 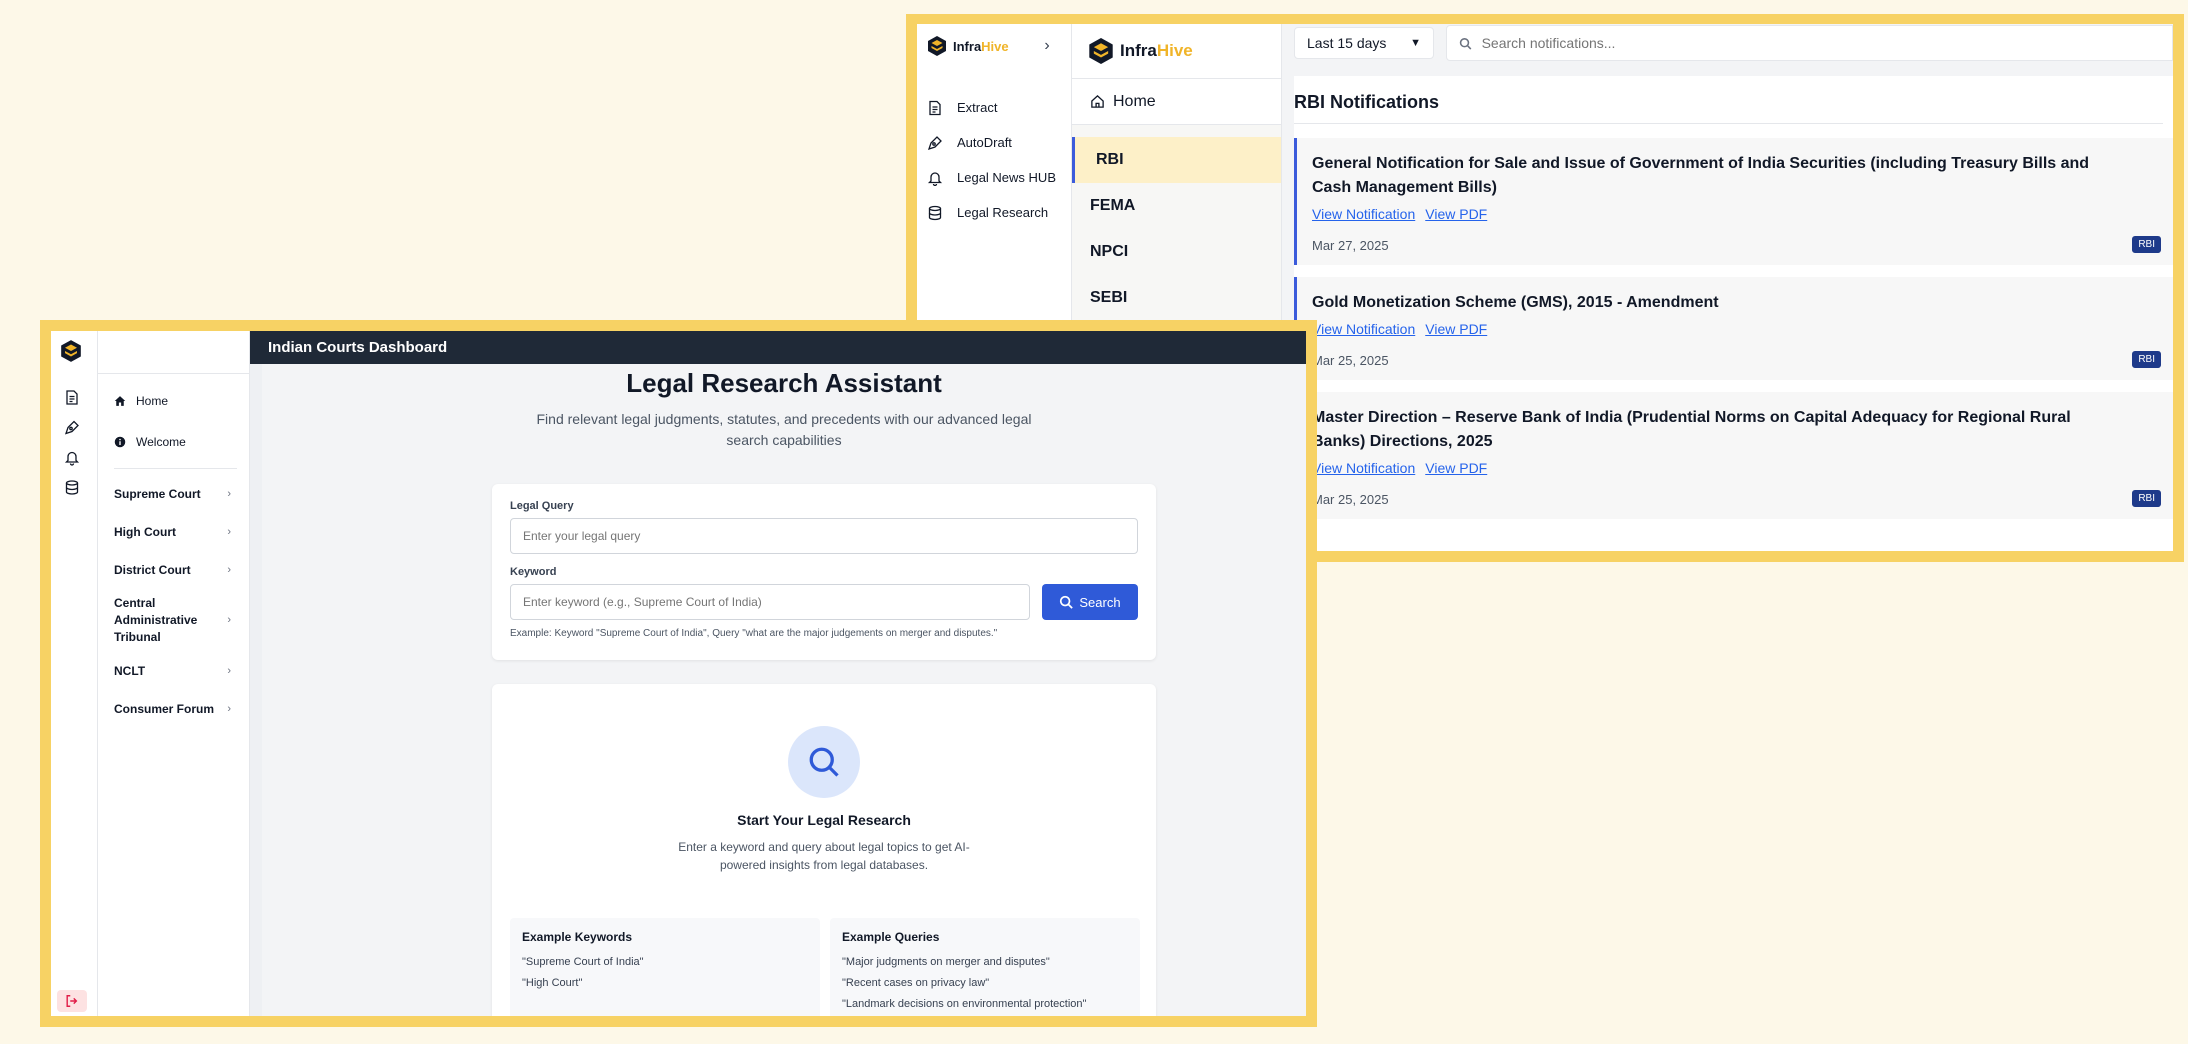 I want to click on nav-item-autodraft: AutoDraft, so click(x=995, y=142).